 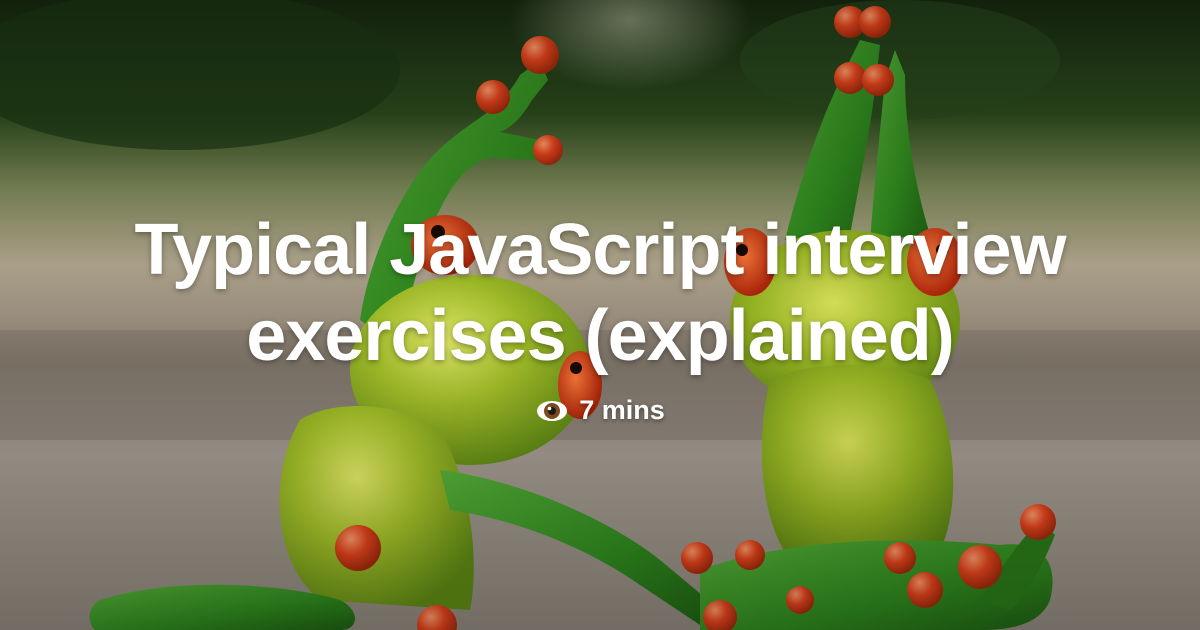 What do you see at coordinates (552, 410) in the screenshot?
I see `eye-icon` at bounding box center [552, 410].